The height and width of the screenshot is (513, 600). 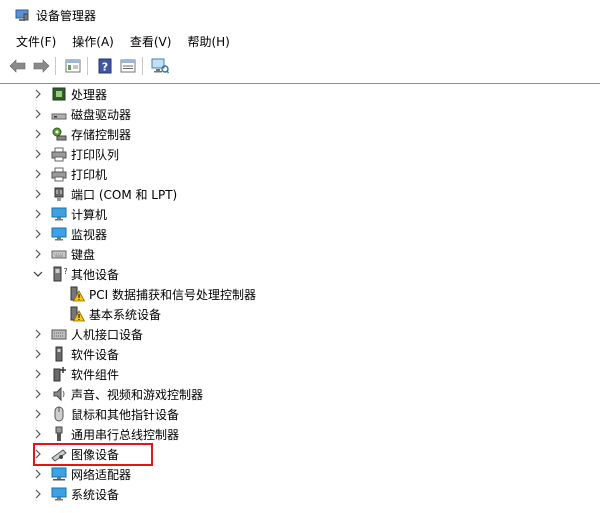 What do you see at coordinates (36, 41) in the screenshot?
I see `menu-file: 文件(F)` at bounding box center [36, 41].